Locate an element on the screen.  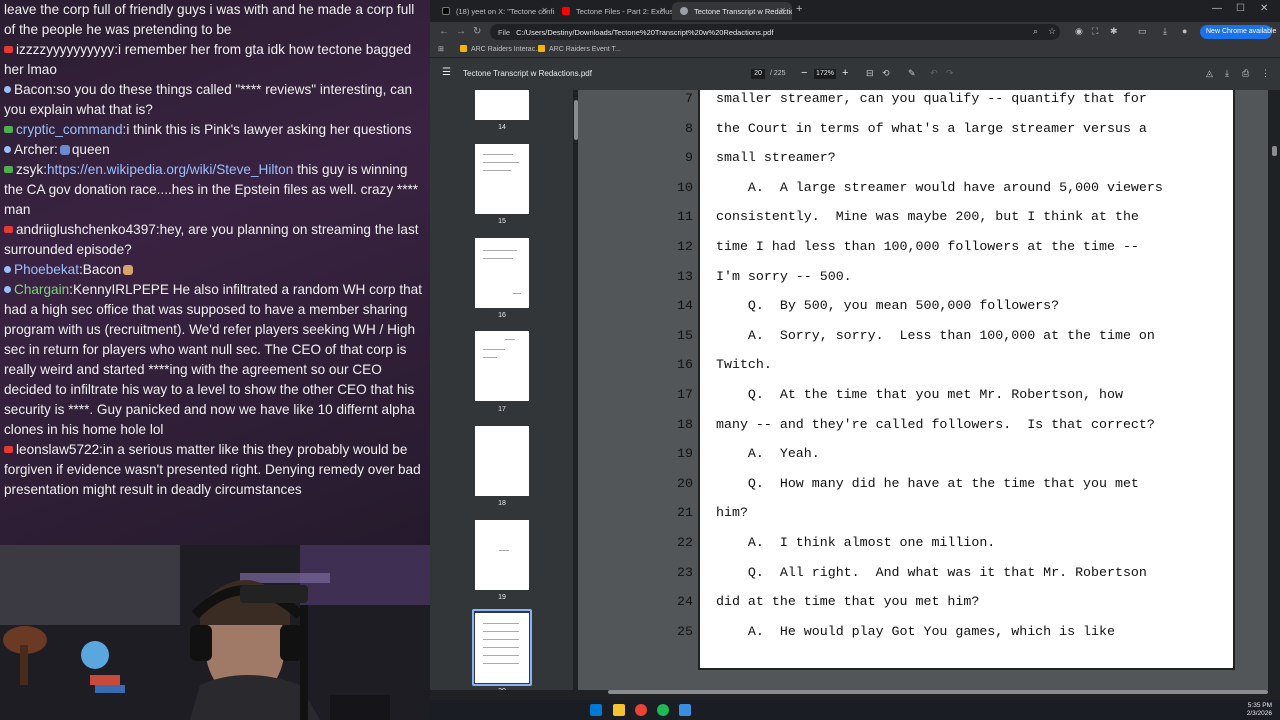
reload-icon: ↻ is located at coordinates (477, 31).